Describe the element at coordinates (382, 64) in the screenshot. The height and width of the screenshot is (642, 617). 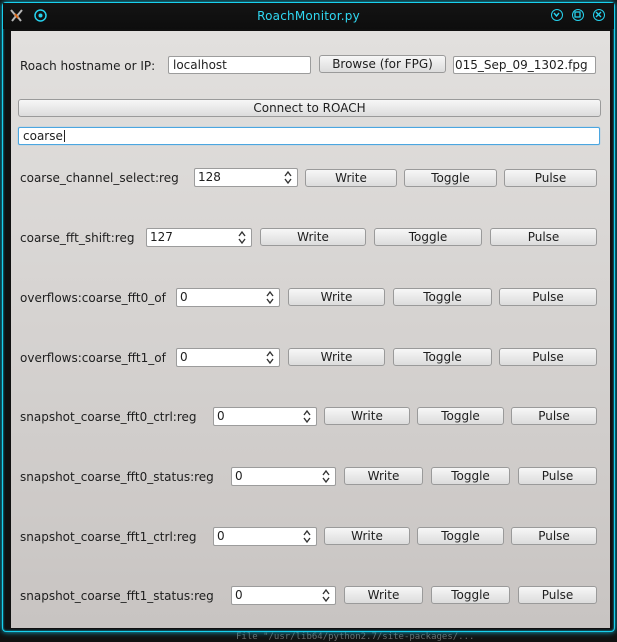
I see `browse-fpg-button: Browse (for FPG)` at that location.